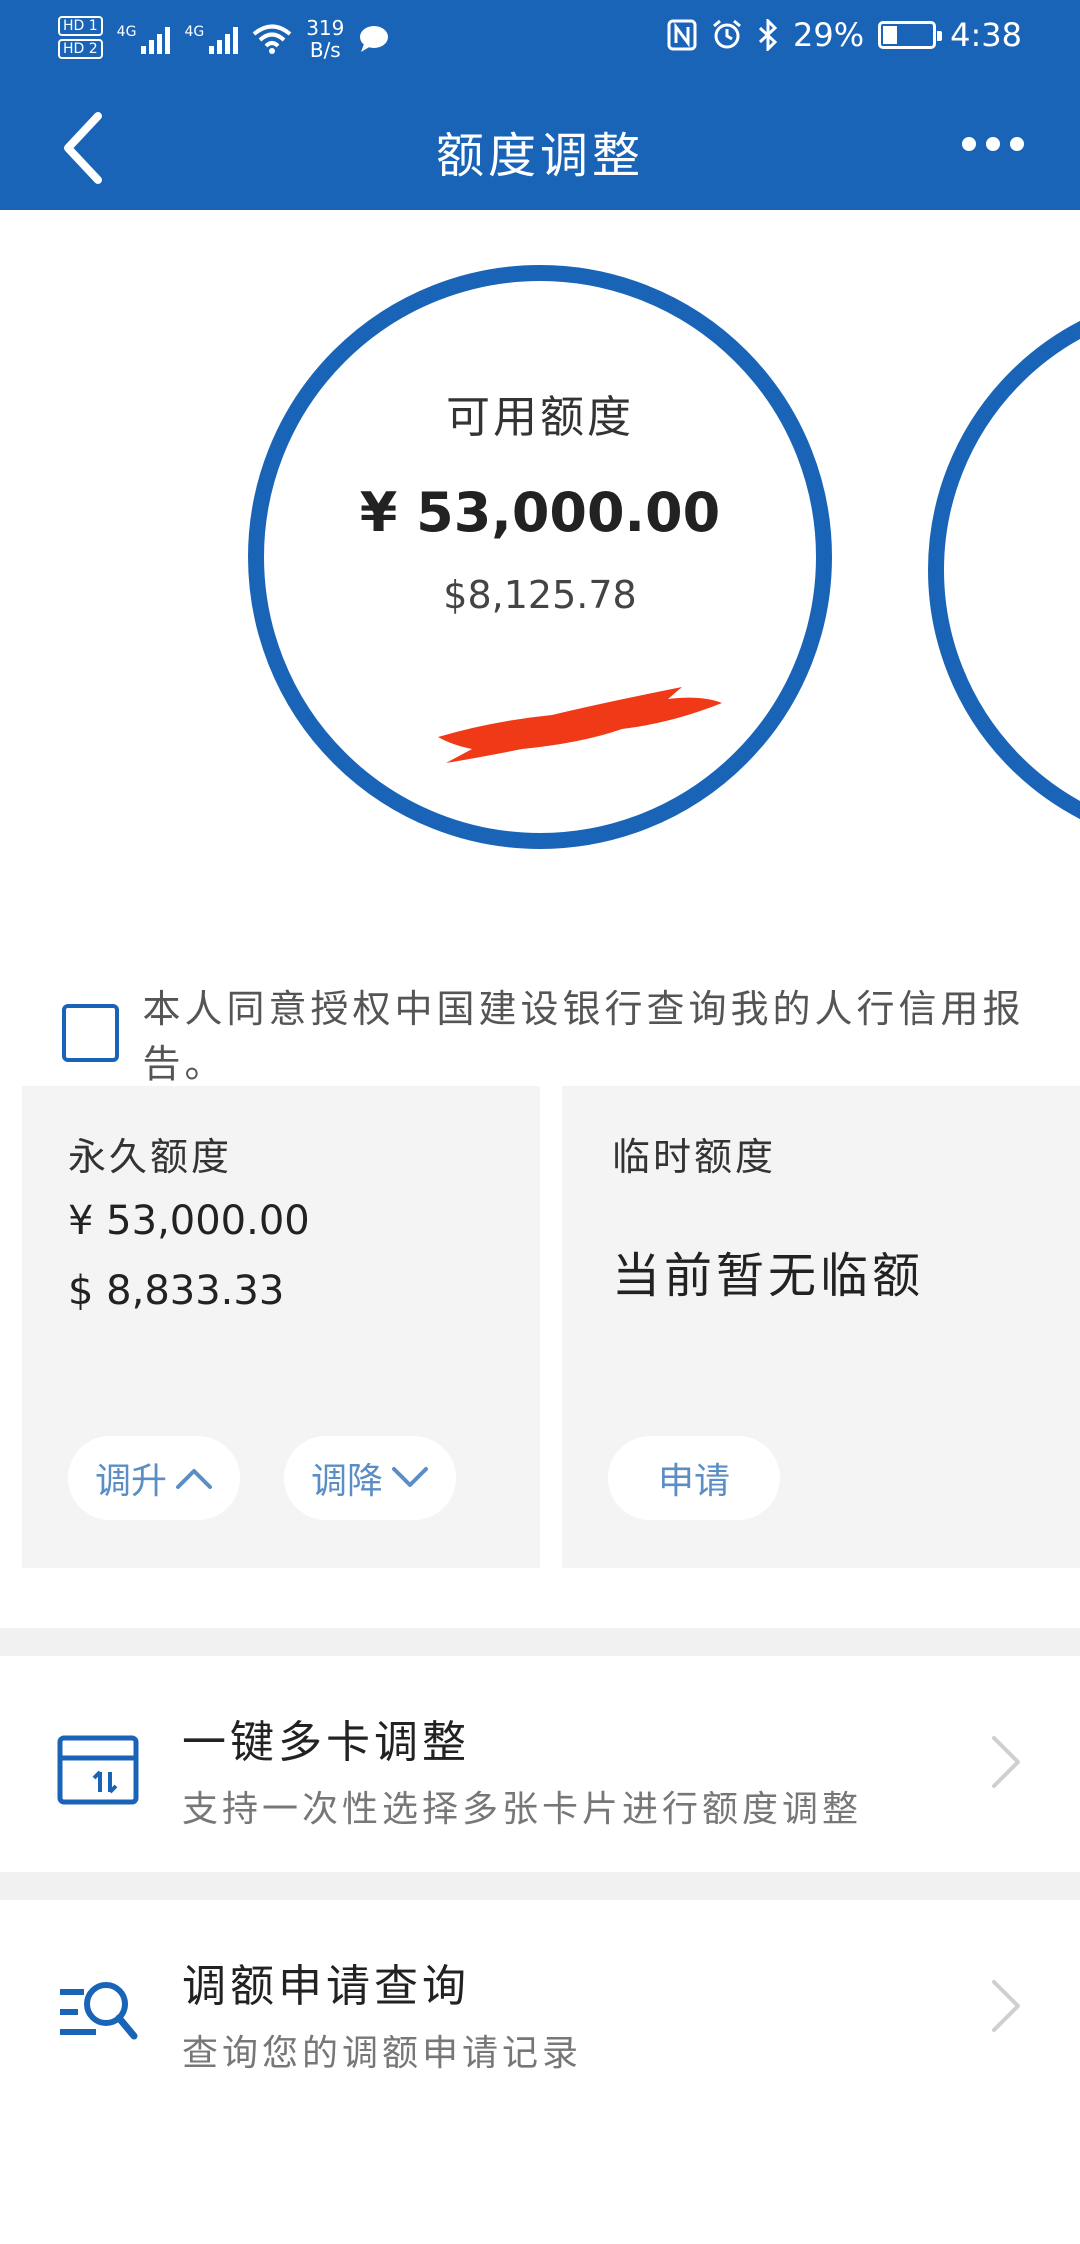  What do you see at coordinates (130, 1481) in the screenshot?
I see `increase-label: 调升` at bounding box center [130, 1481].